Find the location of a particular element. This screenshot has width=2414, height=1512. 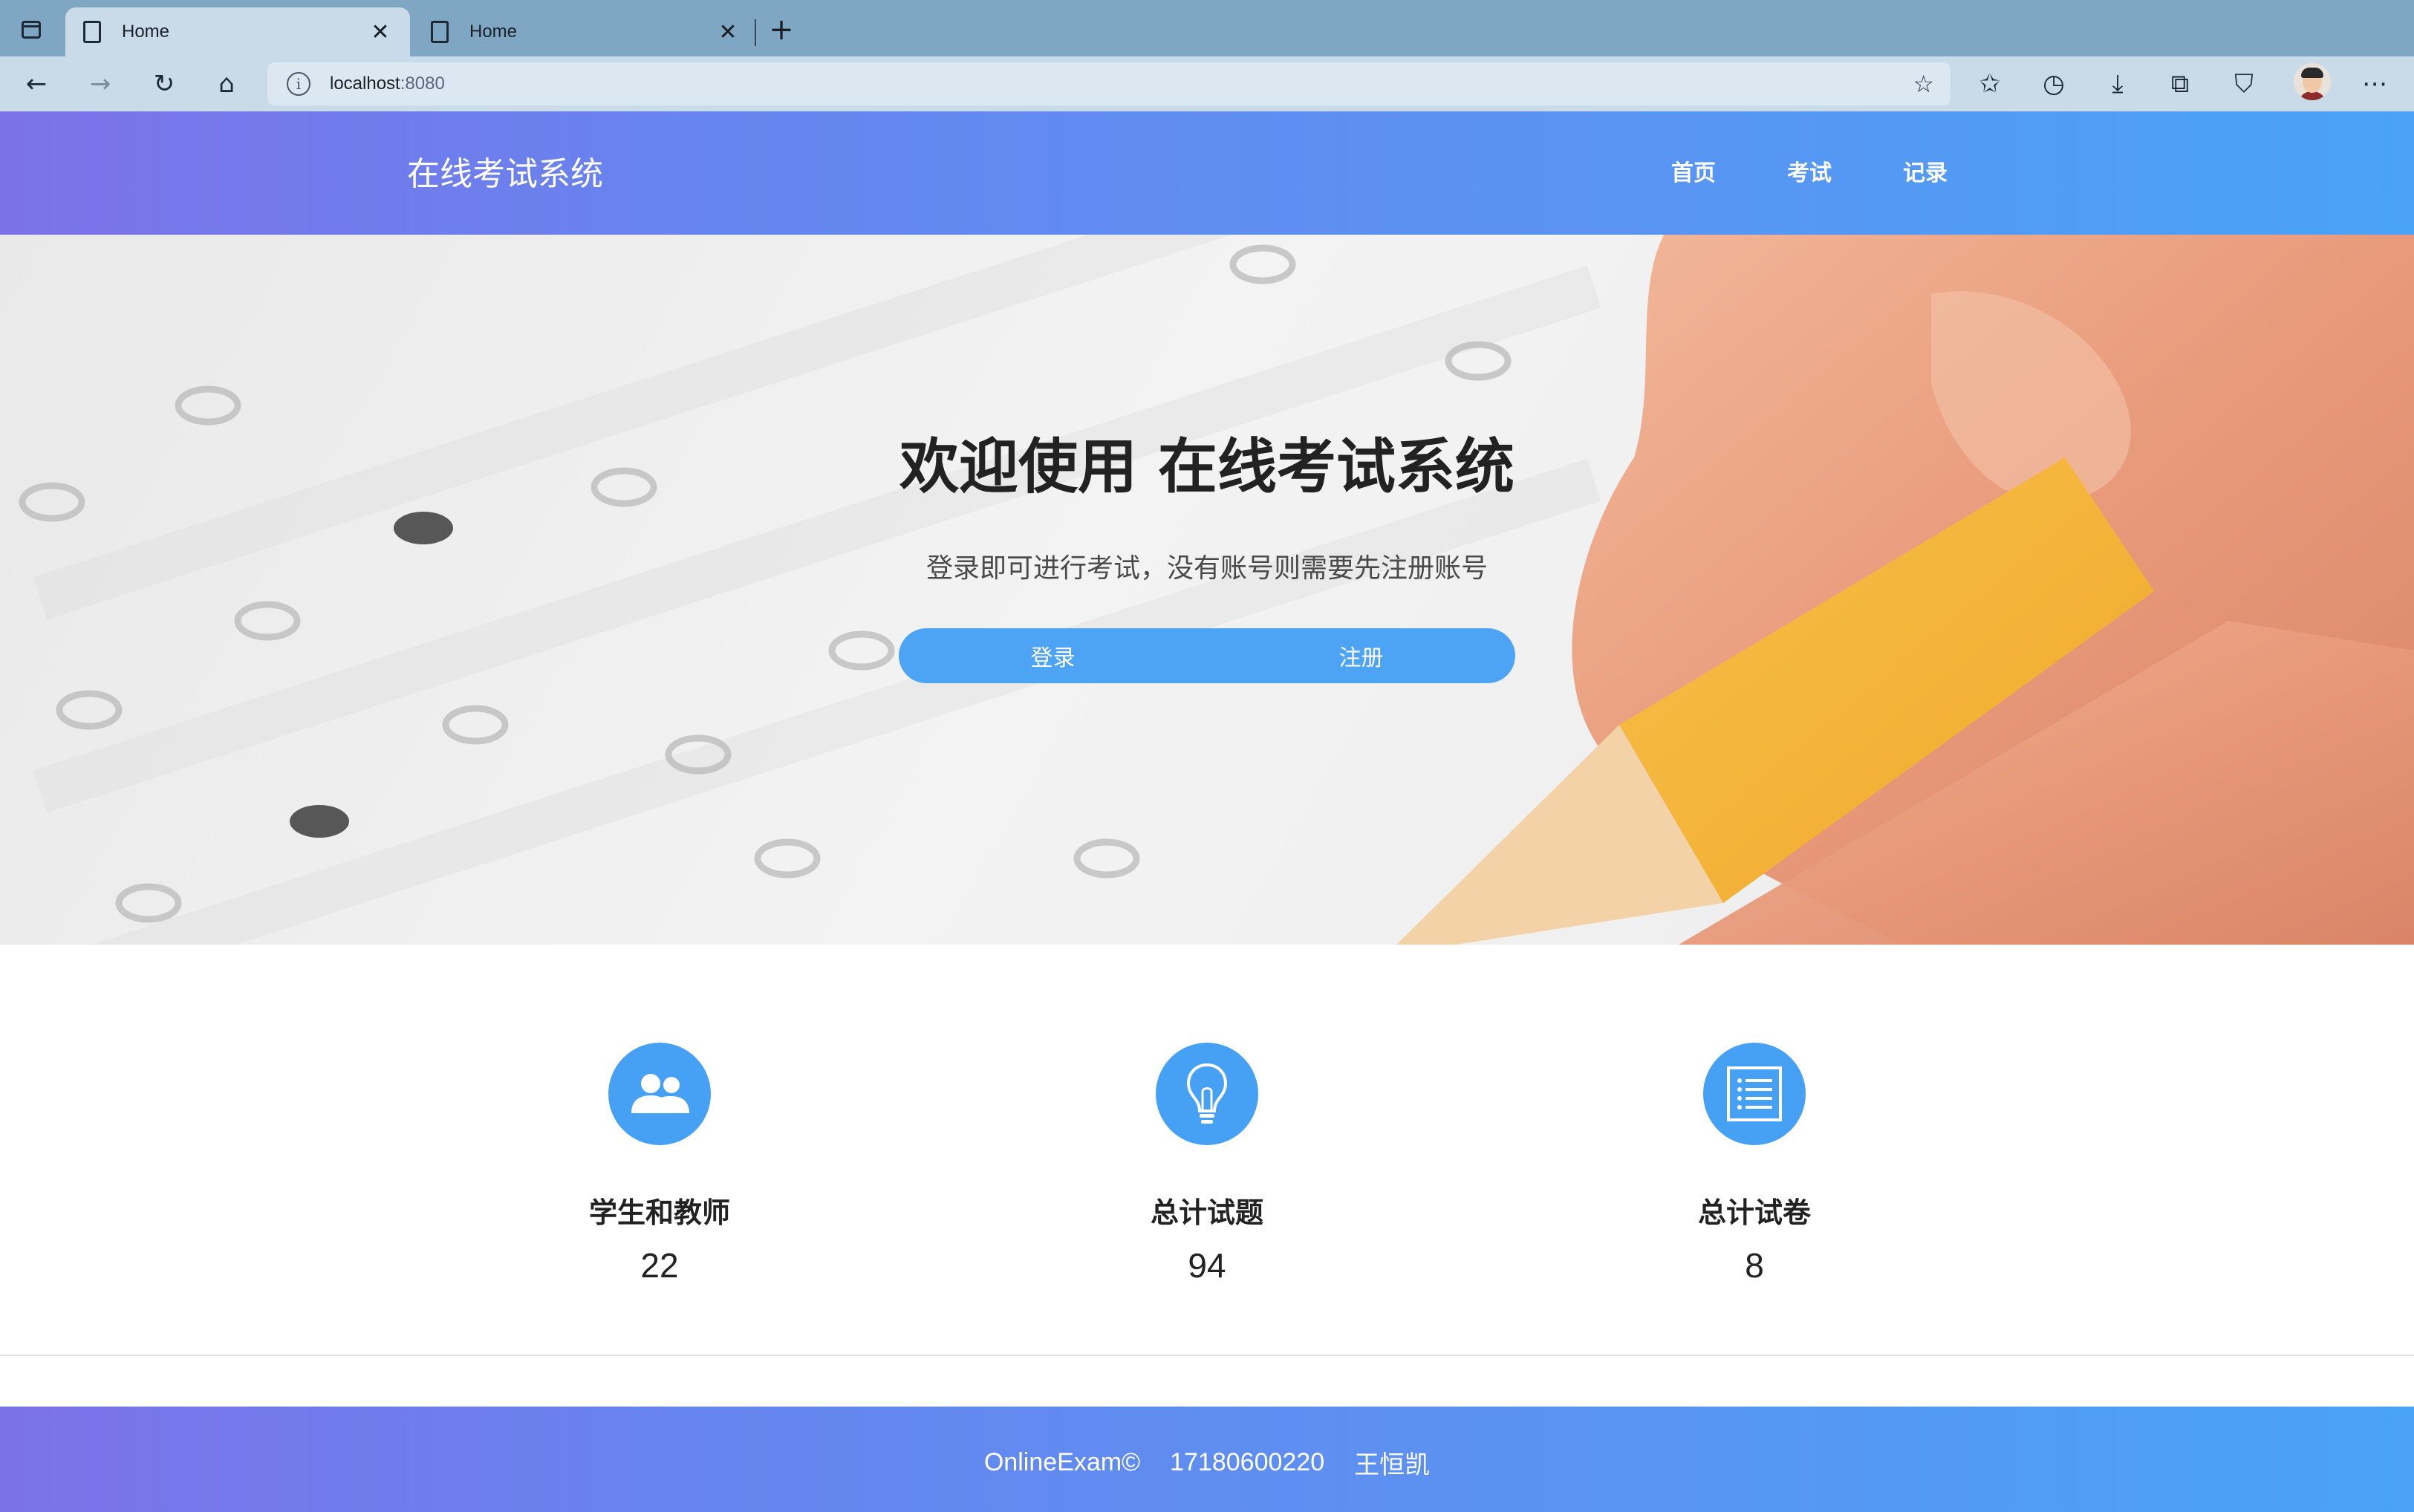

add-favorite-icon: ☆ is located at coordinates (1923, 84).